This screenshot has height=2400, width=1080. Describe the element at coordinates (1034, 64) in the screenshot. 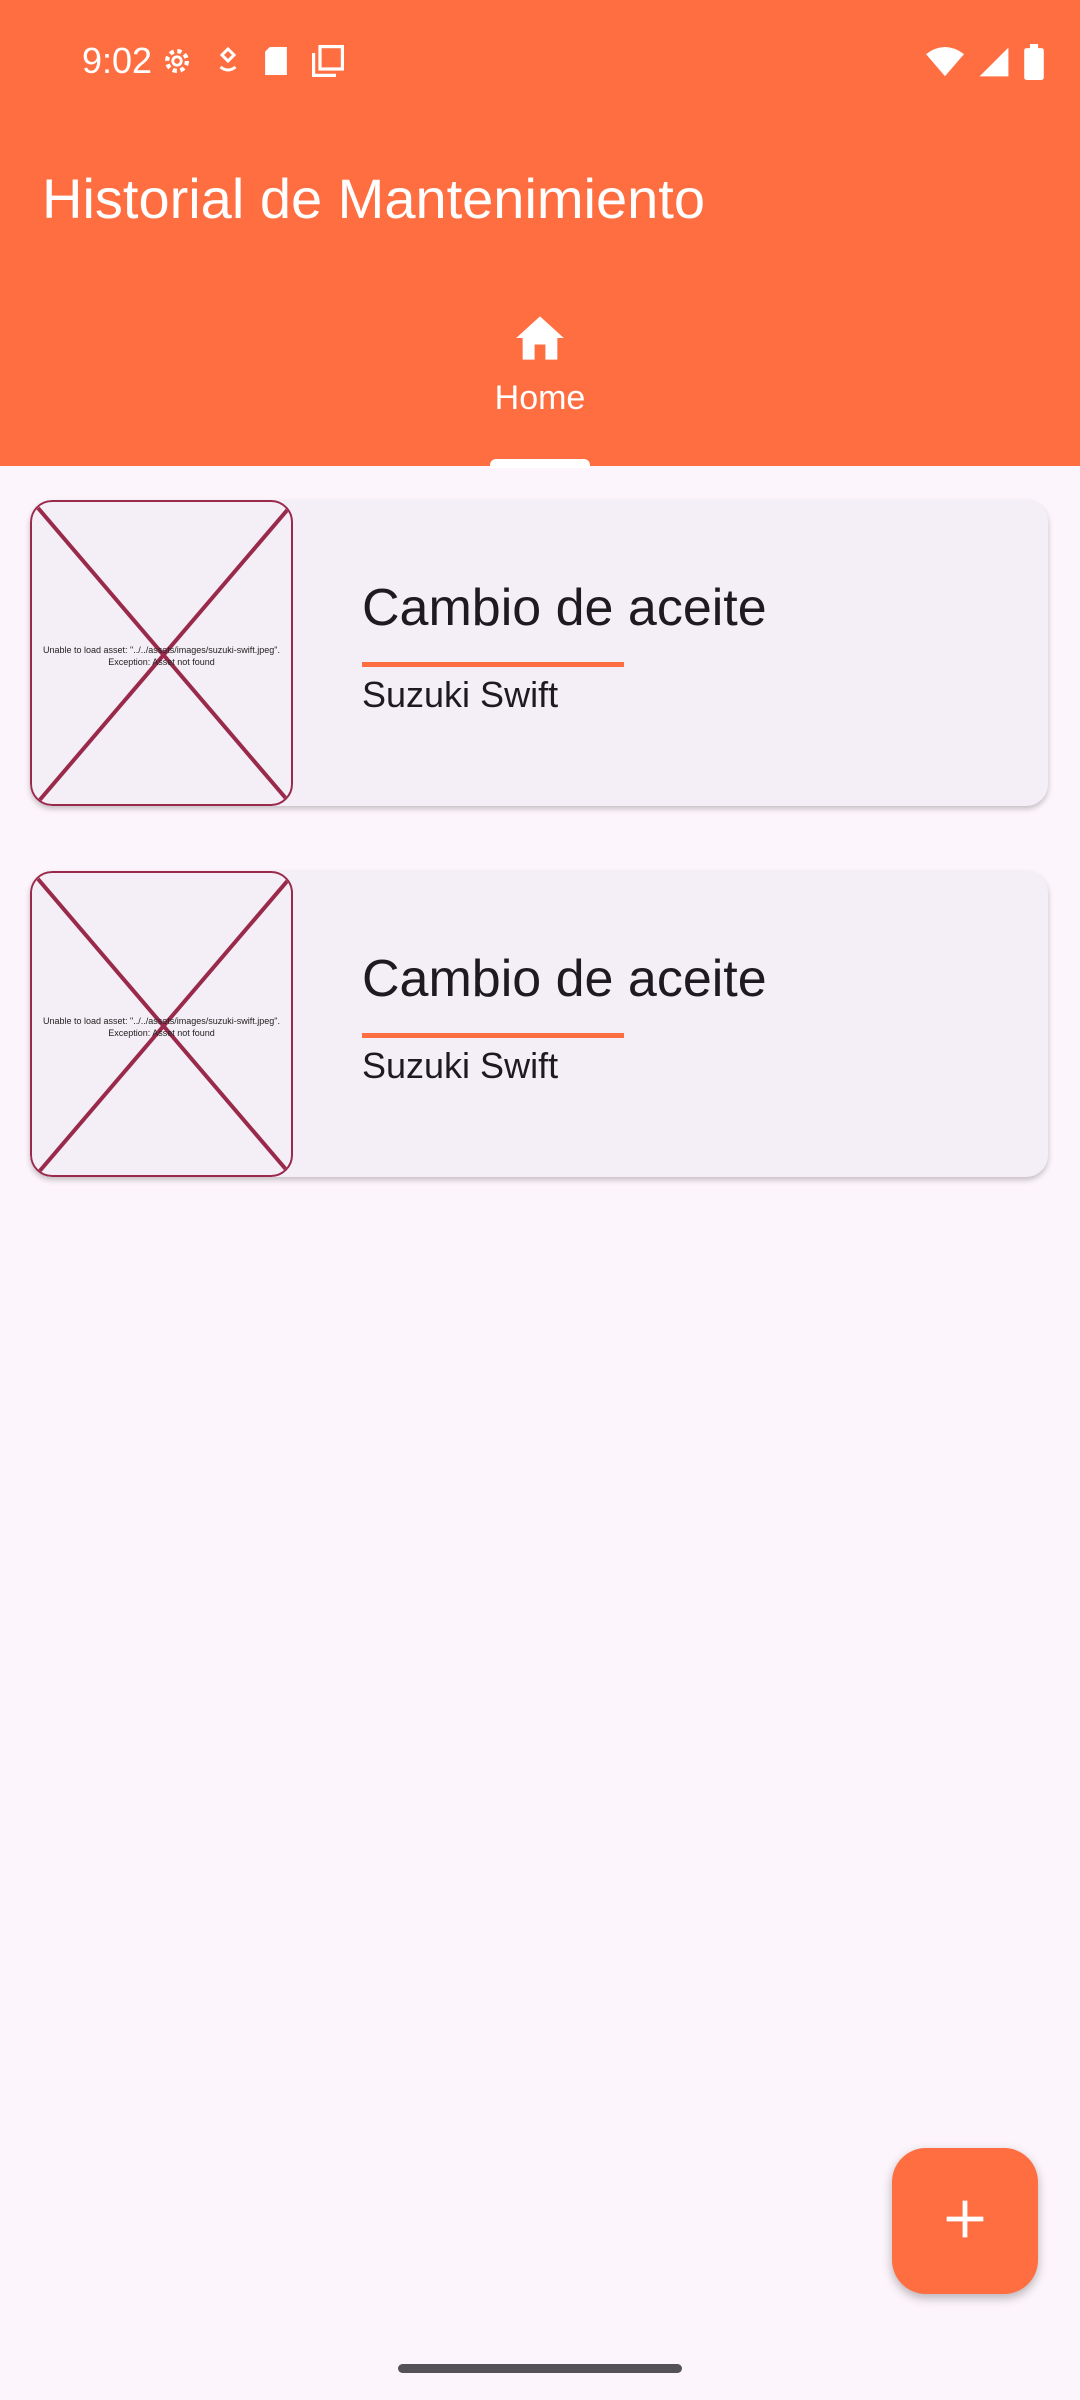

I see `battery-icon` at that location.